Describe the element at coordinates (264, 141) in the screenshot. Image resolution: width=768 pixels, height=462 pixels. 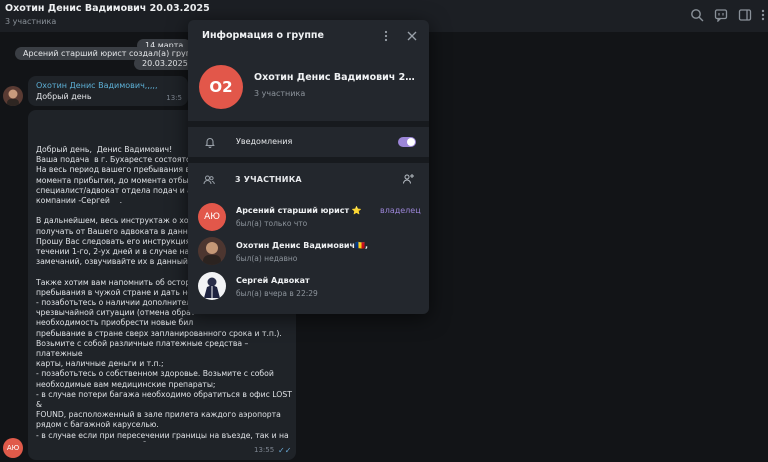
I see `notifications-label: Уведомления` at that location.